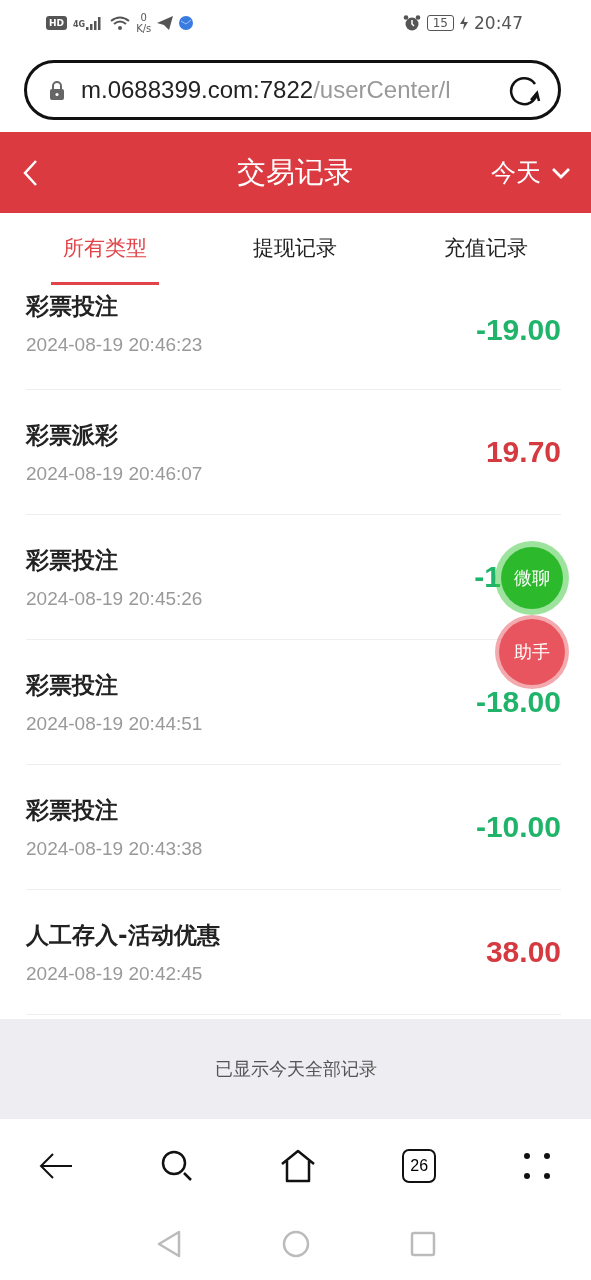  What do you see at coordinates (411, 23) in the screenshot?
I see `alarm-icon` at bounding box center [411, 23].